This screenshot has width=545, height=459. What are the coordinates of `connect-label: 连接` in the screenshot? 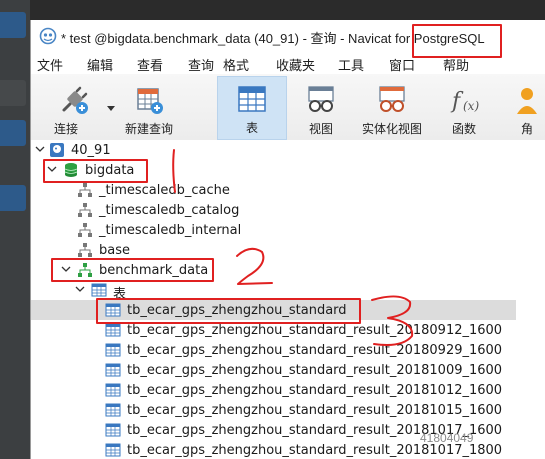 It's located at (65, 129).